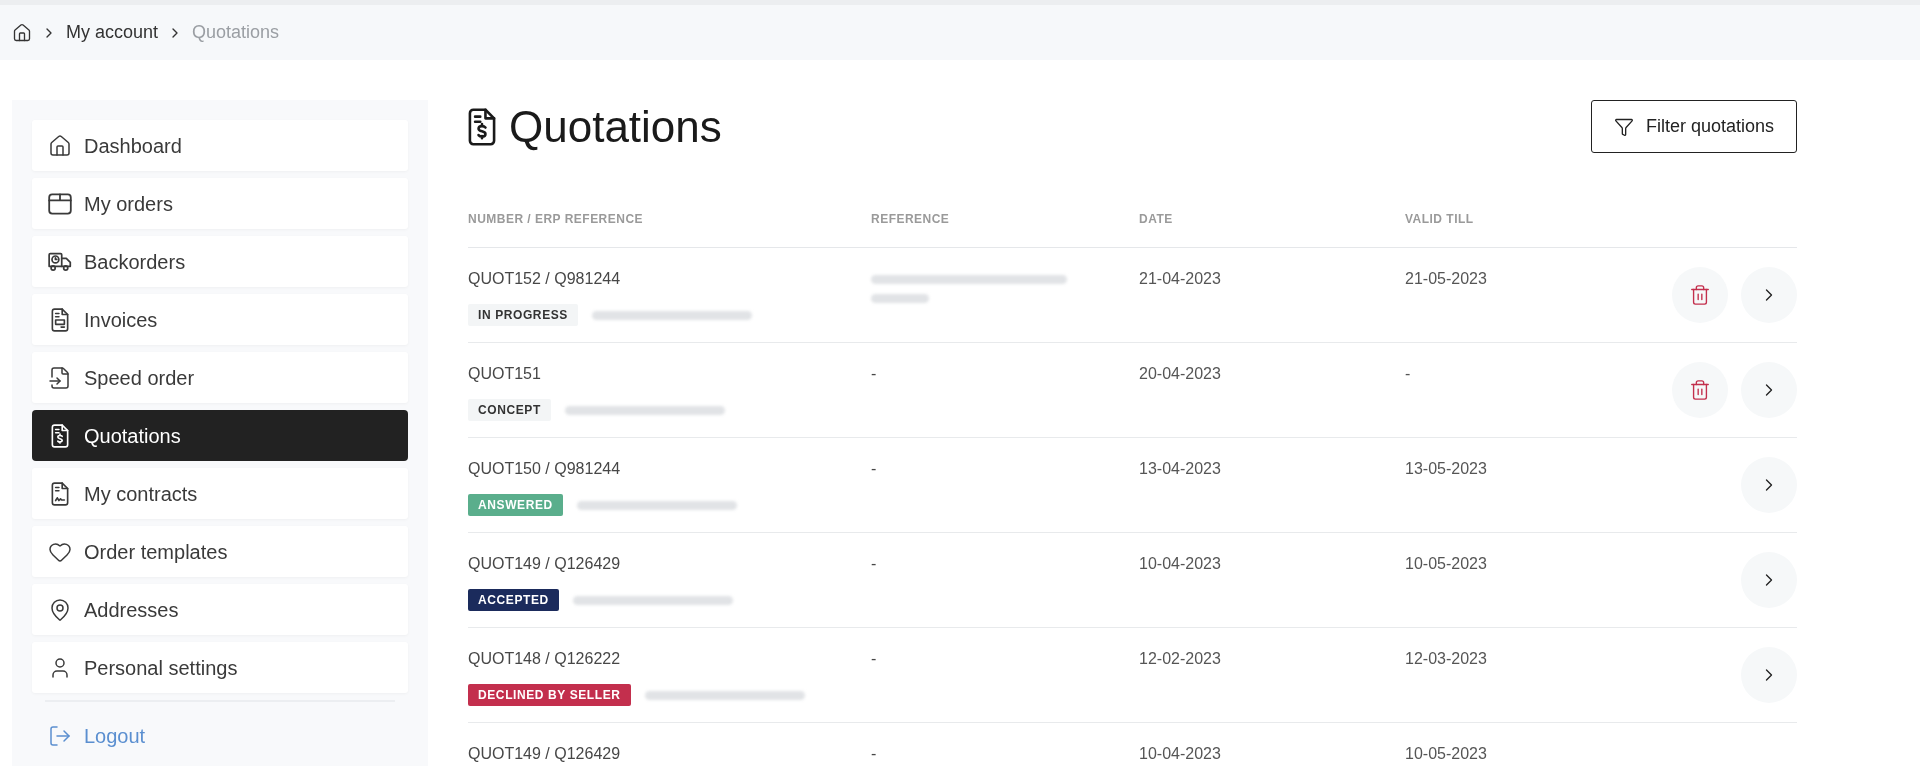 Image resolution: width=1920 pixels, height=766 pixels. I want to click on filter-button: Filter quotations, so click(1693, 126).